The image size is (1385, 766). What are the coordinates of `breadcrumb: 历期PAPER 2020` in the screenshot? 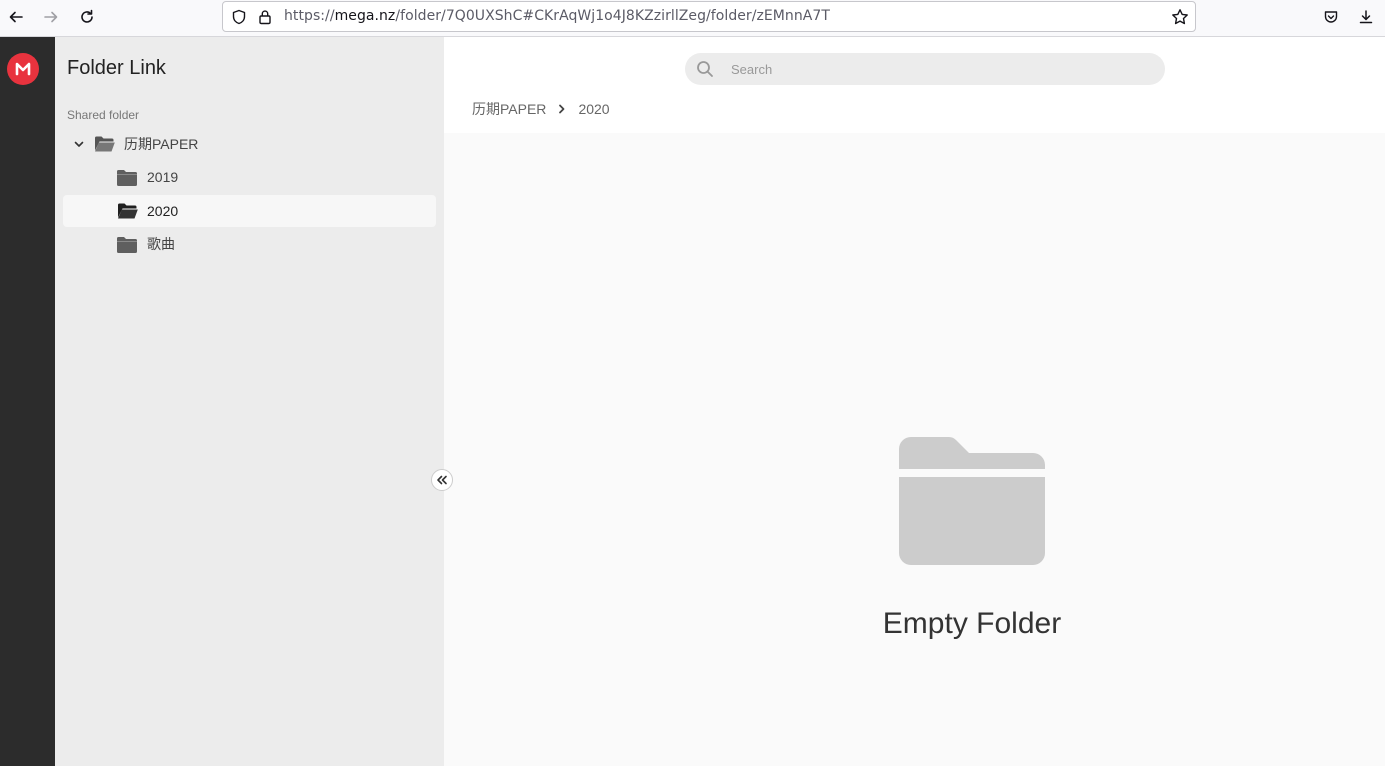 It's located at (541, 109).